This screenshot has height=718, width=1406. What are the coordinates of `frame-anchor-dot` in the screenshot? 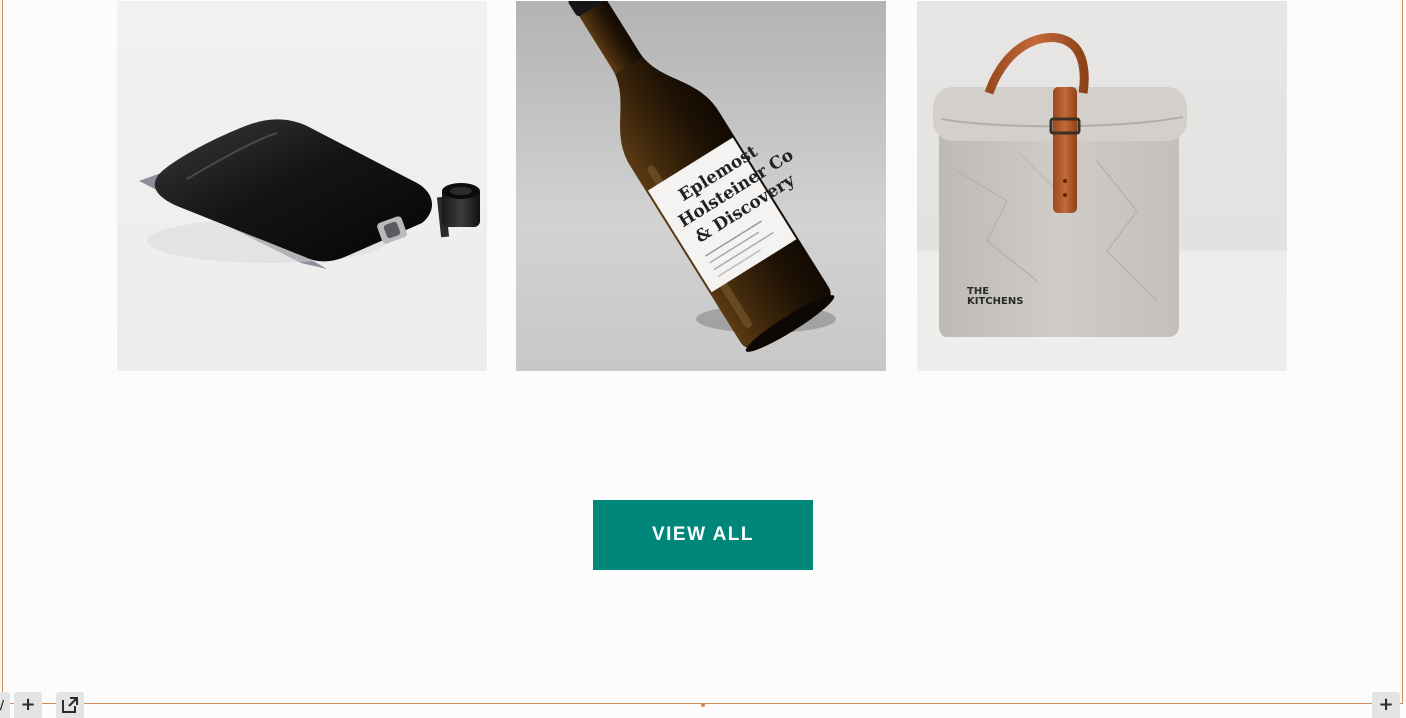 It's located at (703, 705).